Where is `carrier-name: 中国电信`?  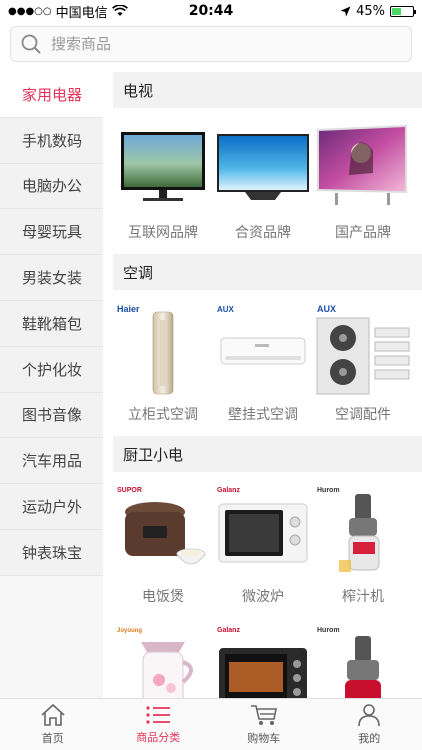
carrier-name: 中国电信 is located at coordinates (81, 13).